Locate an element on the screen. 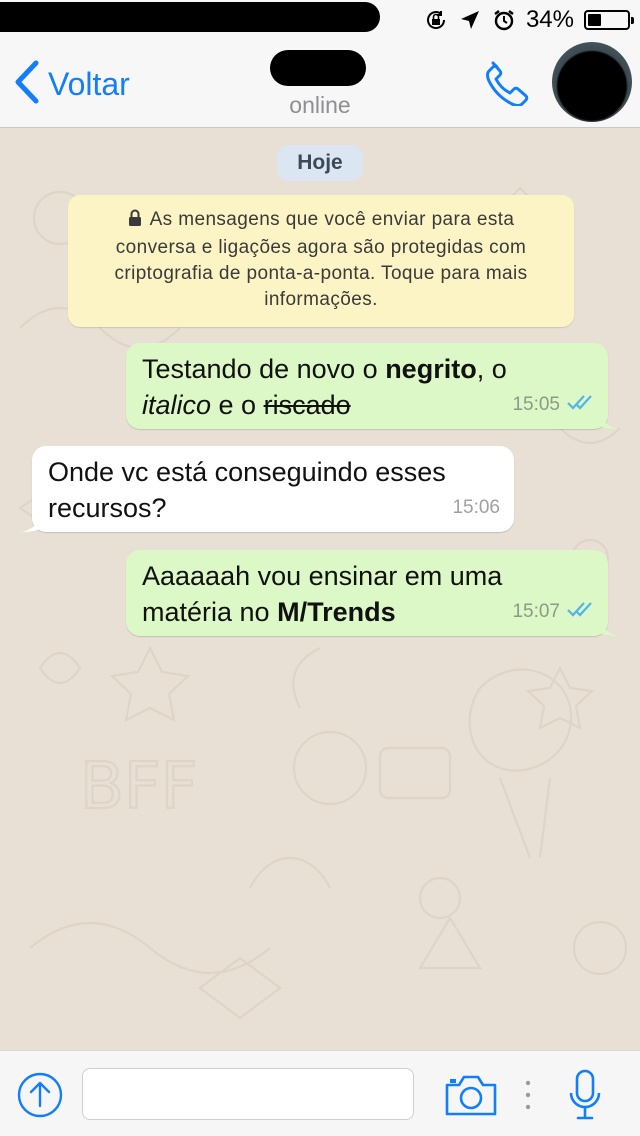 This screenshot has height=1136, width=640. chat-header: Voltar online is located at coordinates (320, 84).